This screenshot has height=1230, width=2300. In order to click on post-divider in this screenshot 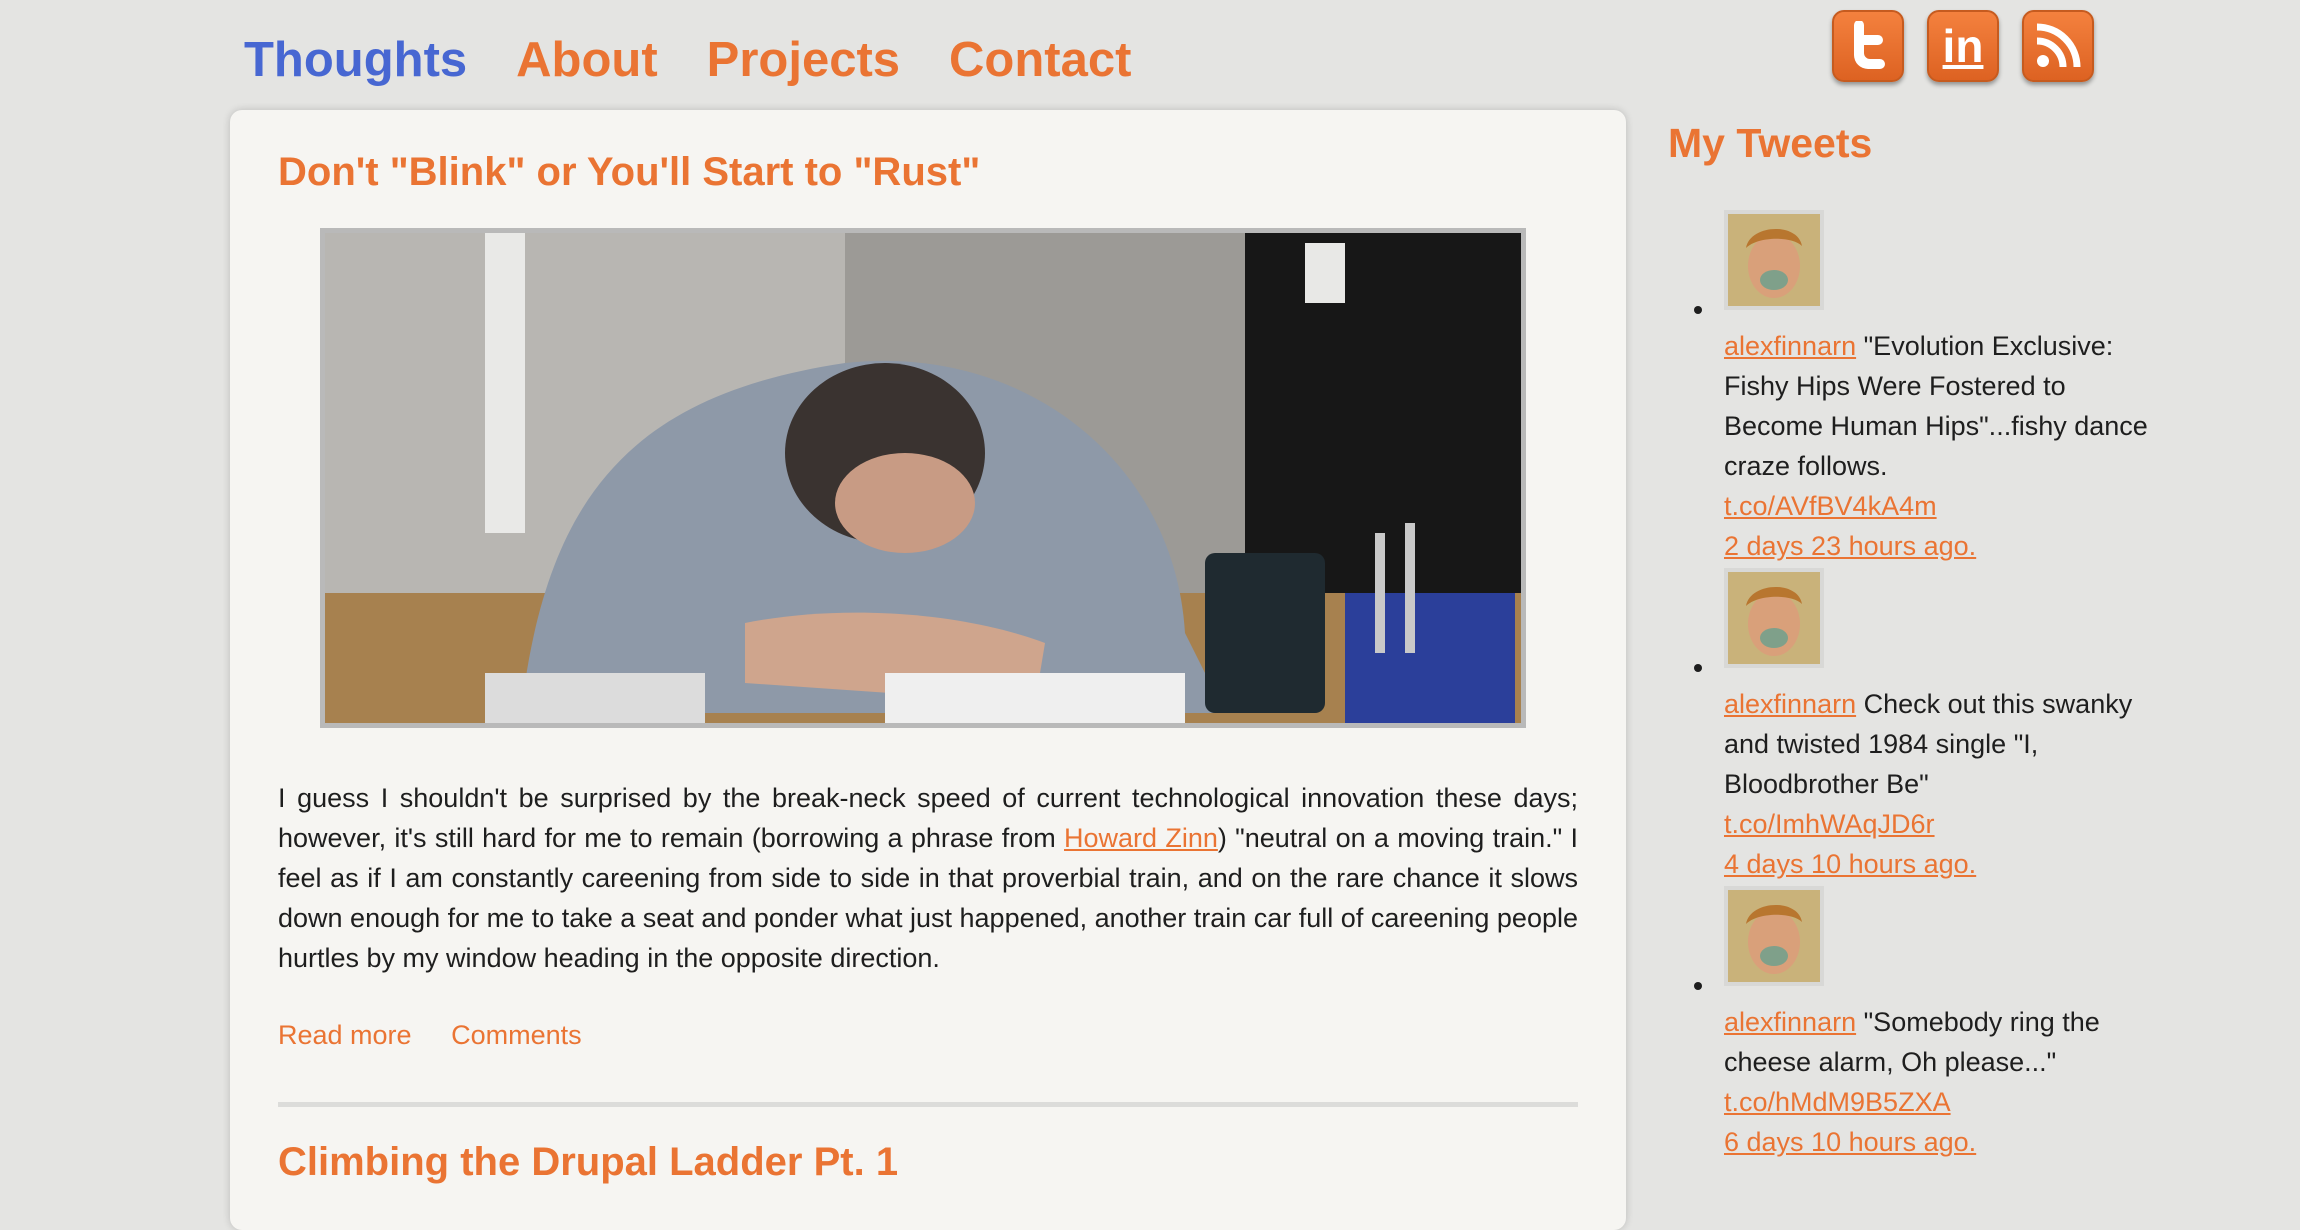, I will do `click(928, 1104)`.